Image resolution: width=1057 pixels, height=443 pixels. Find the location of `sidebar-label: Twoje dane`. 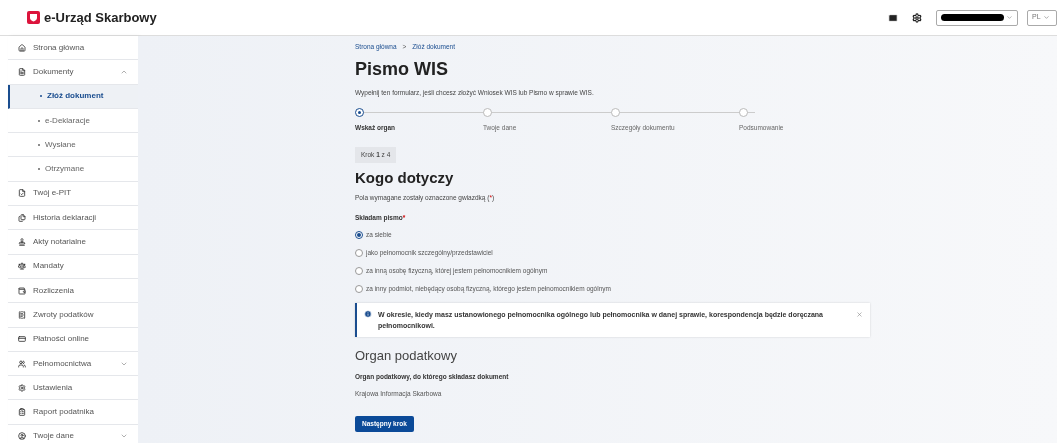

sidebar-label: Twoje dane is located at coordinates (54, 436).